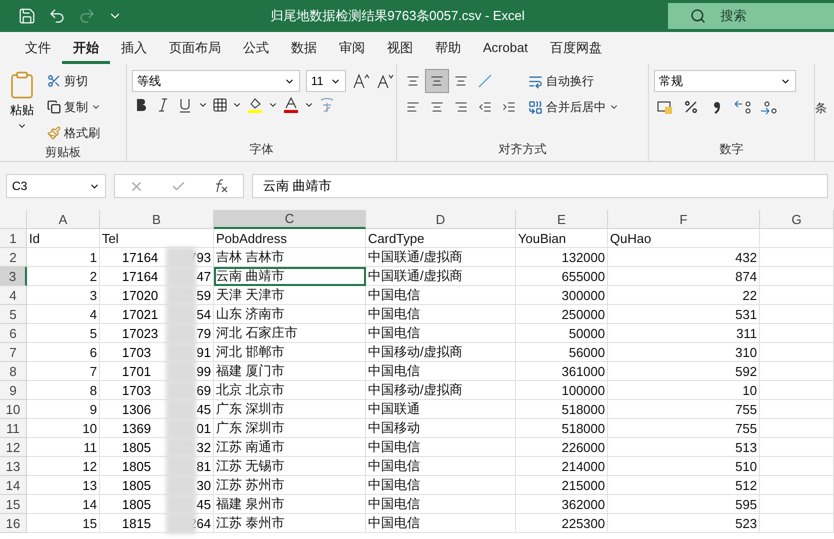 This screenshot has height=539, width=834. I want to click on save-icon, so click(27, 16).